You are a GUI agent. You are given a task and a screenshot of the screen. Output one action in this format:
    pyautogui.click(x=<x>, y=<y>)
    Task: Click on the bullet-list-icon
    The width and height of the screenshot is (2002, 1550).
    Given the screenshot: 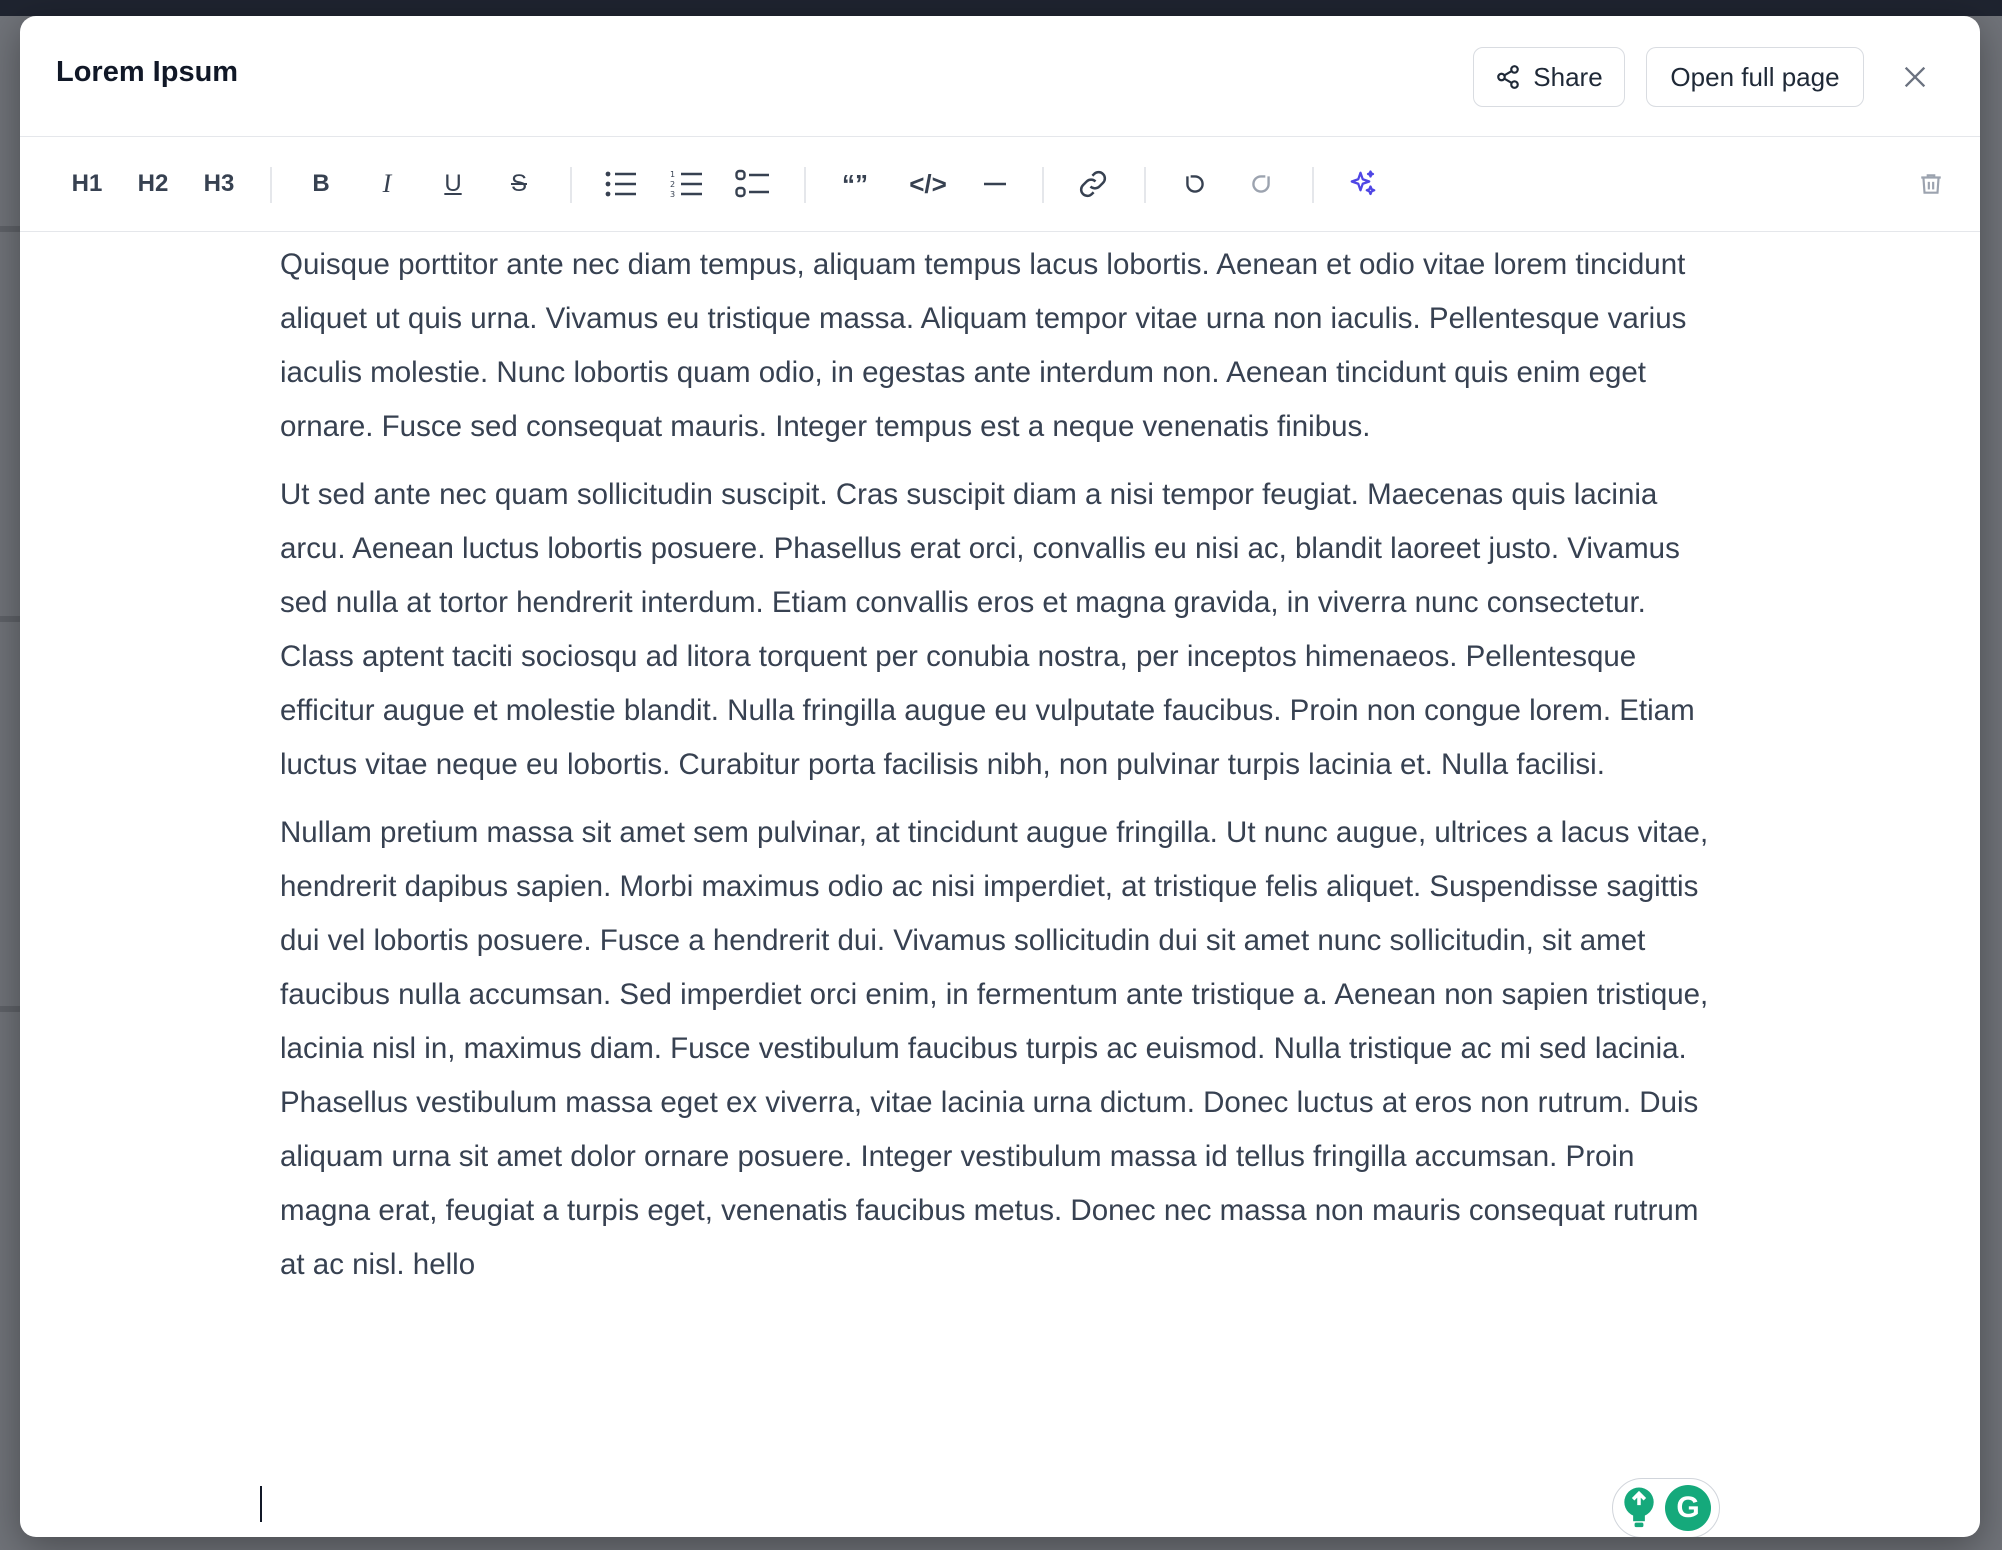 What is the action you would take?
    pyautogui.click(x=620, y=184)
    